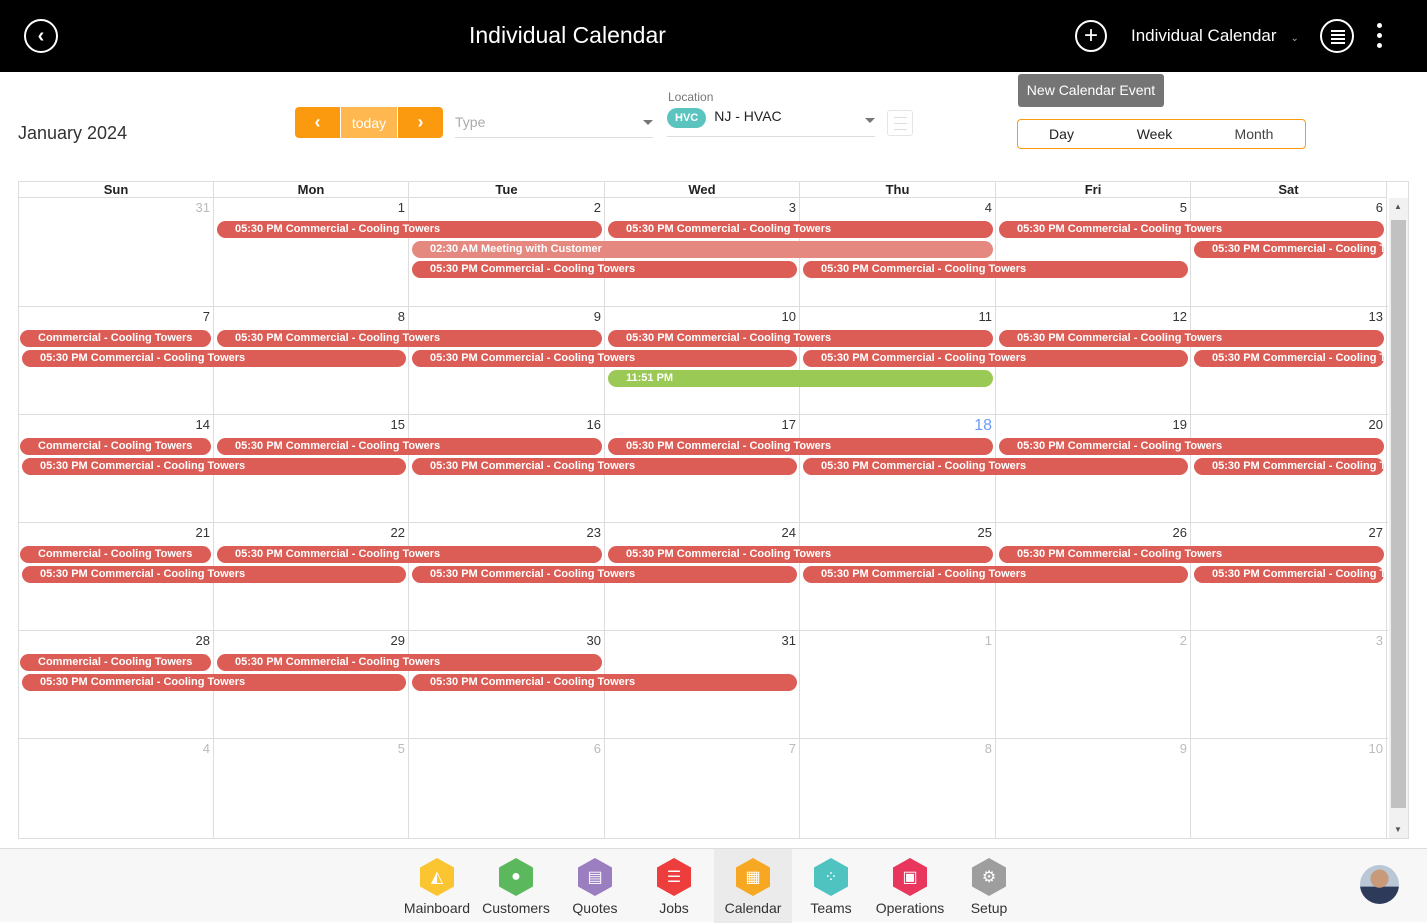  What do you see at coordinates (398, 424) in the screenshot?
I see `day-number: 15` at bounding box center [398, 424].